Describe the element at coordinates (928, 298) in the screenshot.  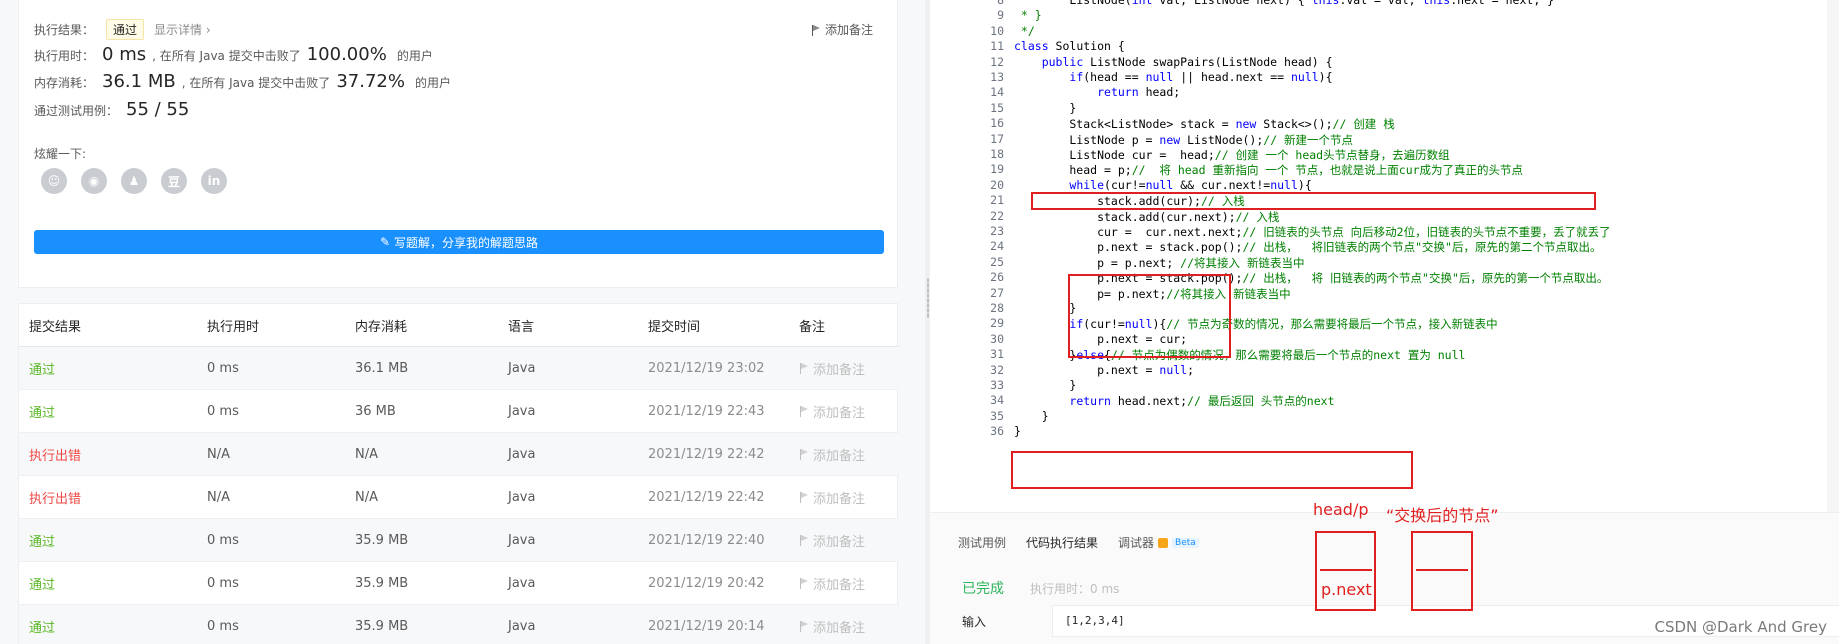
I see `drag-handle` at that location.